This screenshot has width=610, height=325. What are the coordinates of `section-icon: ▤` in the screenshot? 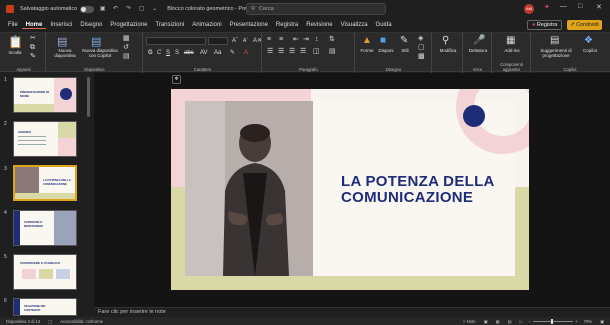 It's located at (126, 57).